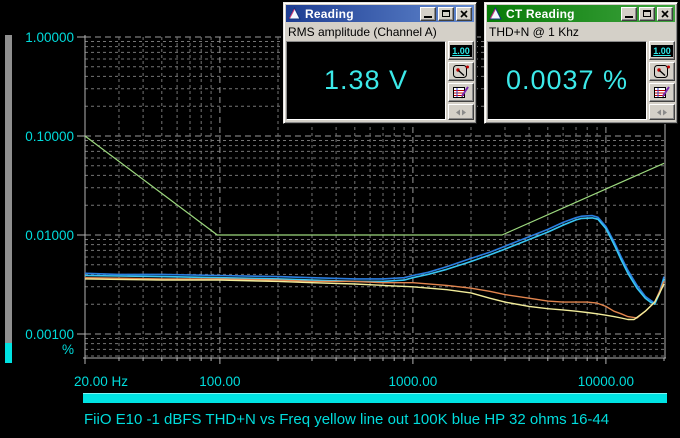 The image size is (680, 438). Describe the element at coordinates (101, 381) in the screenshot. I see `x-tick-label: 20.00 Hz` at that location.